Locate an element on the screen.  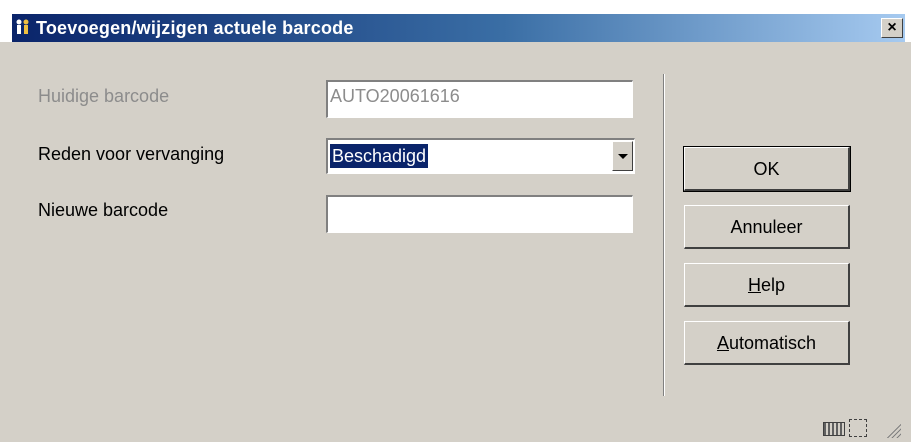
resize-icon is located at coordinates (858, 428).